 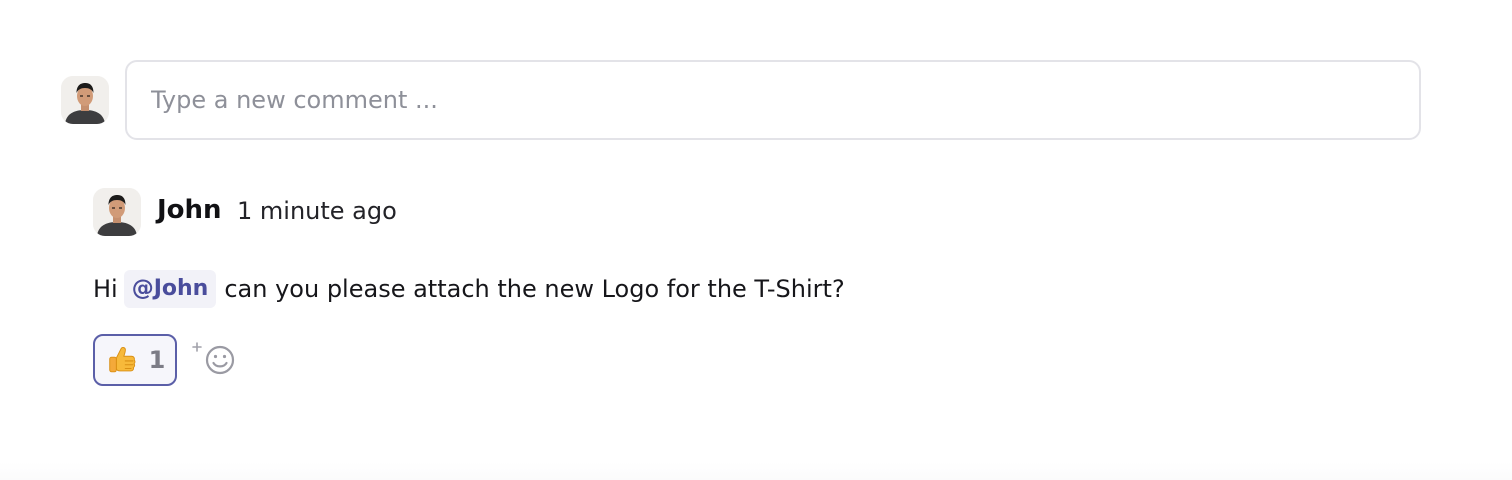 What do you see at coordinates (317, 211) in the screenshot?
I see `comment-timestamp: 1 minute ago` at bounding box center [317, 211].